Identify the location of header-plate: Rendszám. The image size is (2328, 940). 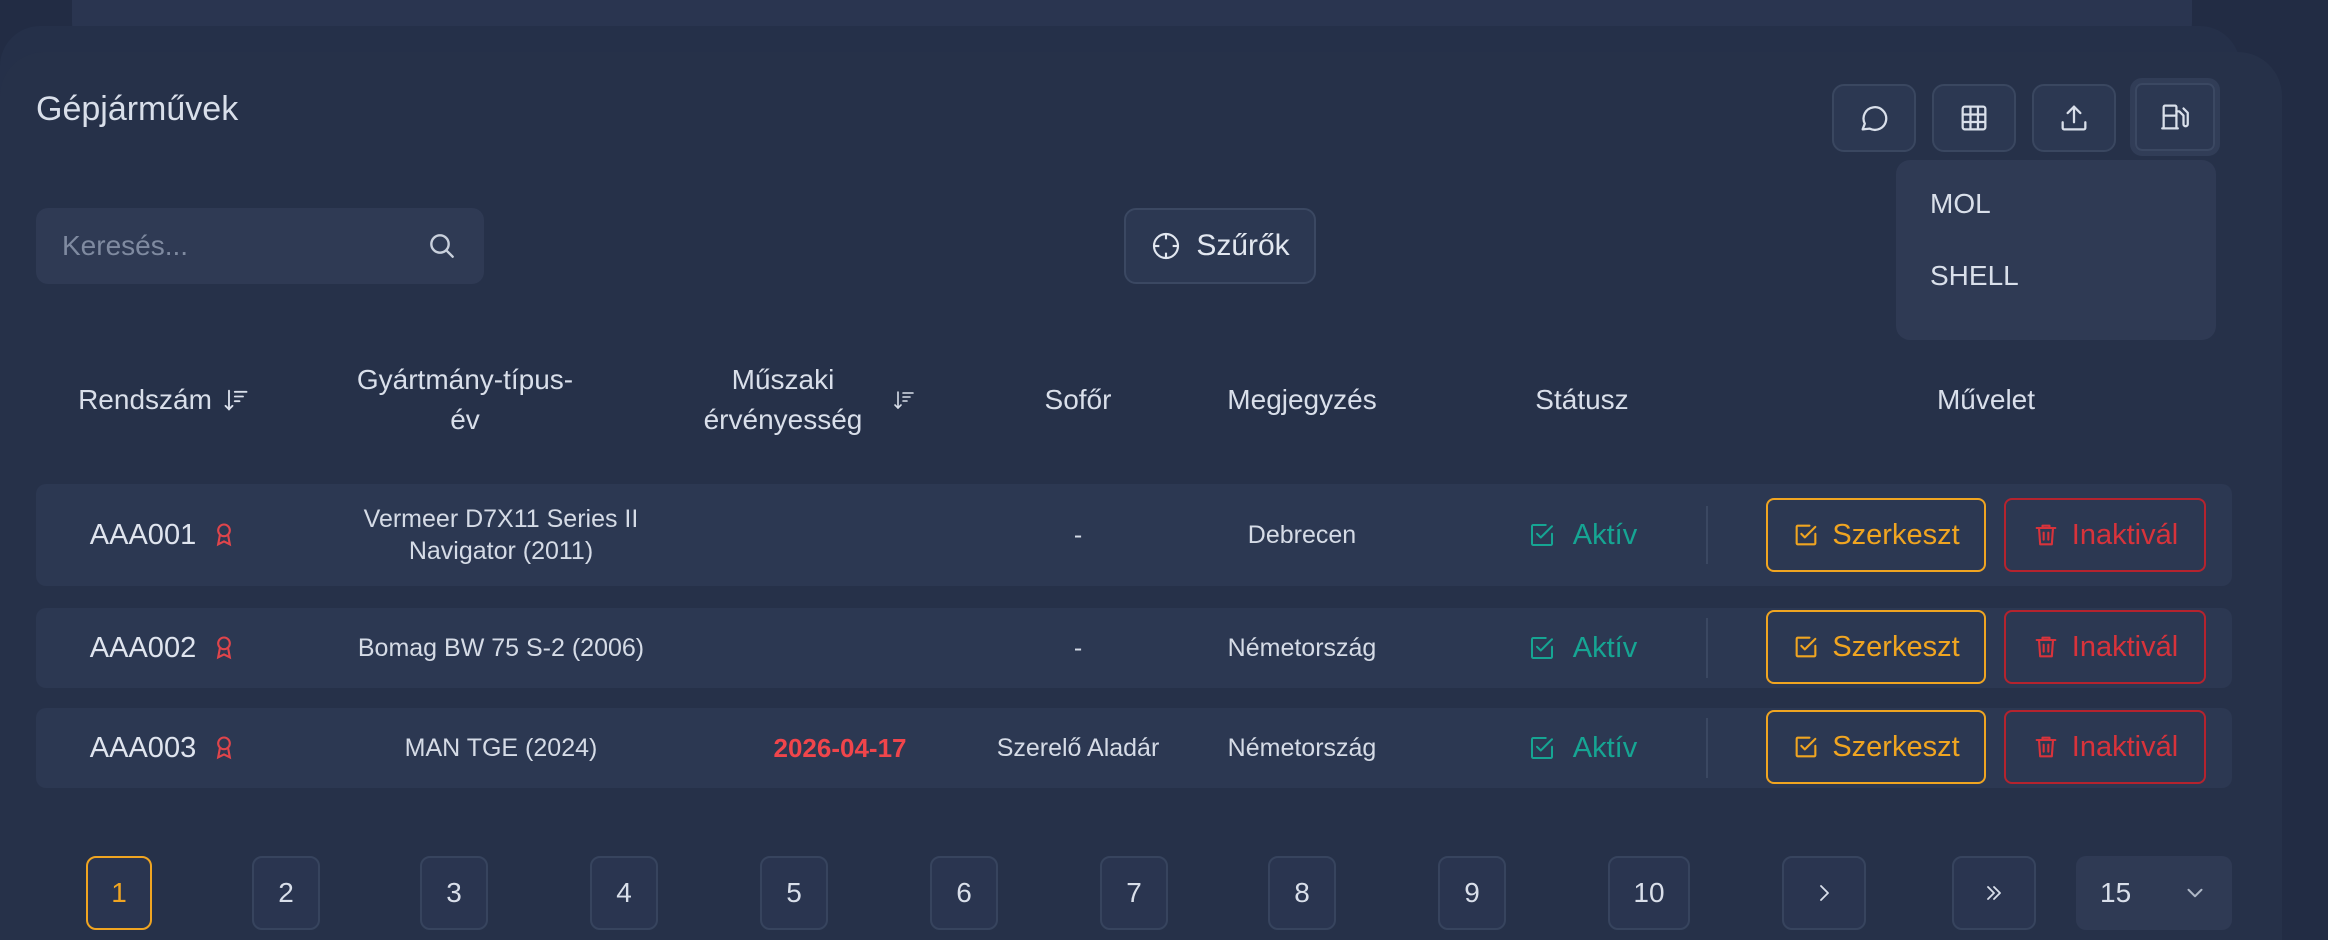
(164, 400).